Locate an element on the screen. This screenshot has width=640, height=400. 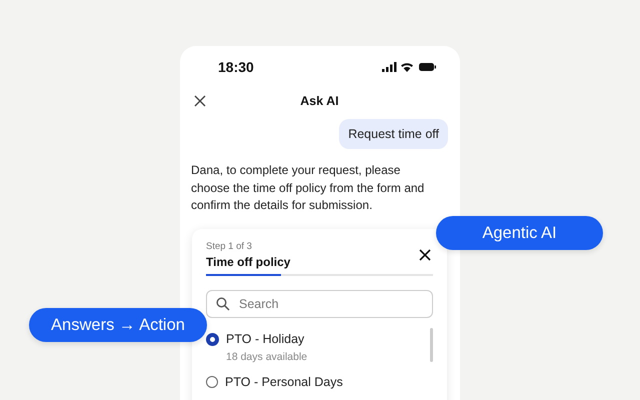
user-message: Request time off is located at coordinates (393, 134).